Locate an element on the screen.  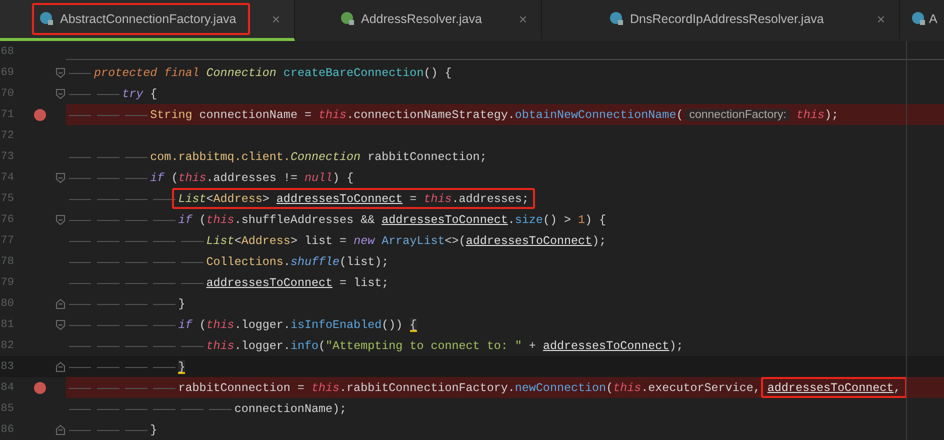
editor-tab: AbstractConnectionFactory.java × is located at coordinates (147, 20).